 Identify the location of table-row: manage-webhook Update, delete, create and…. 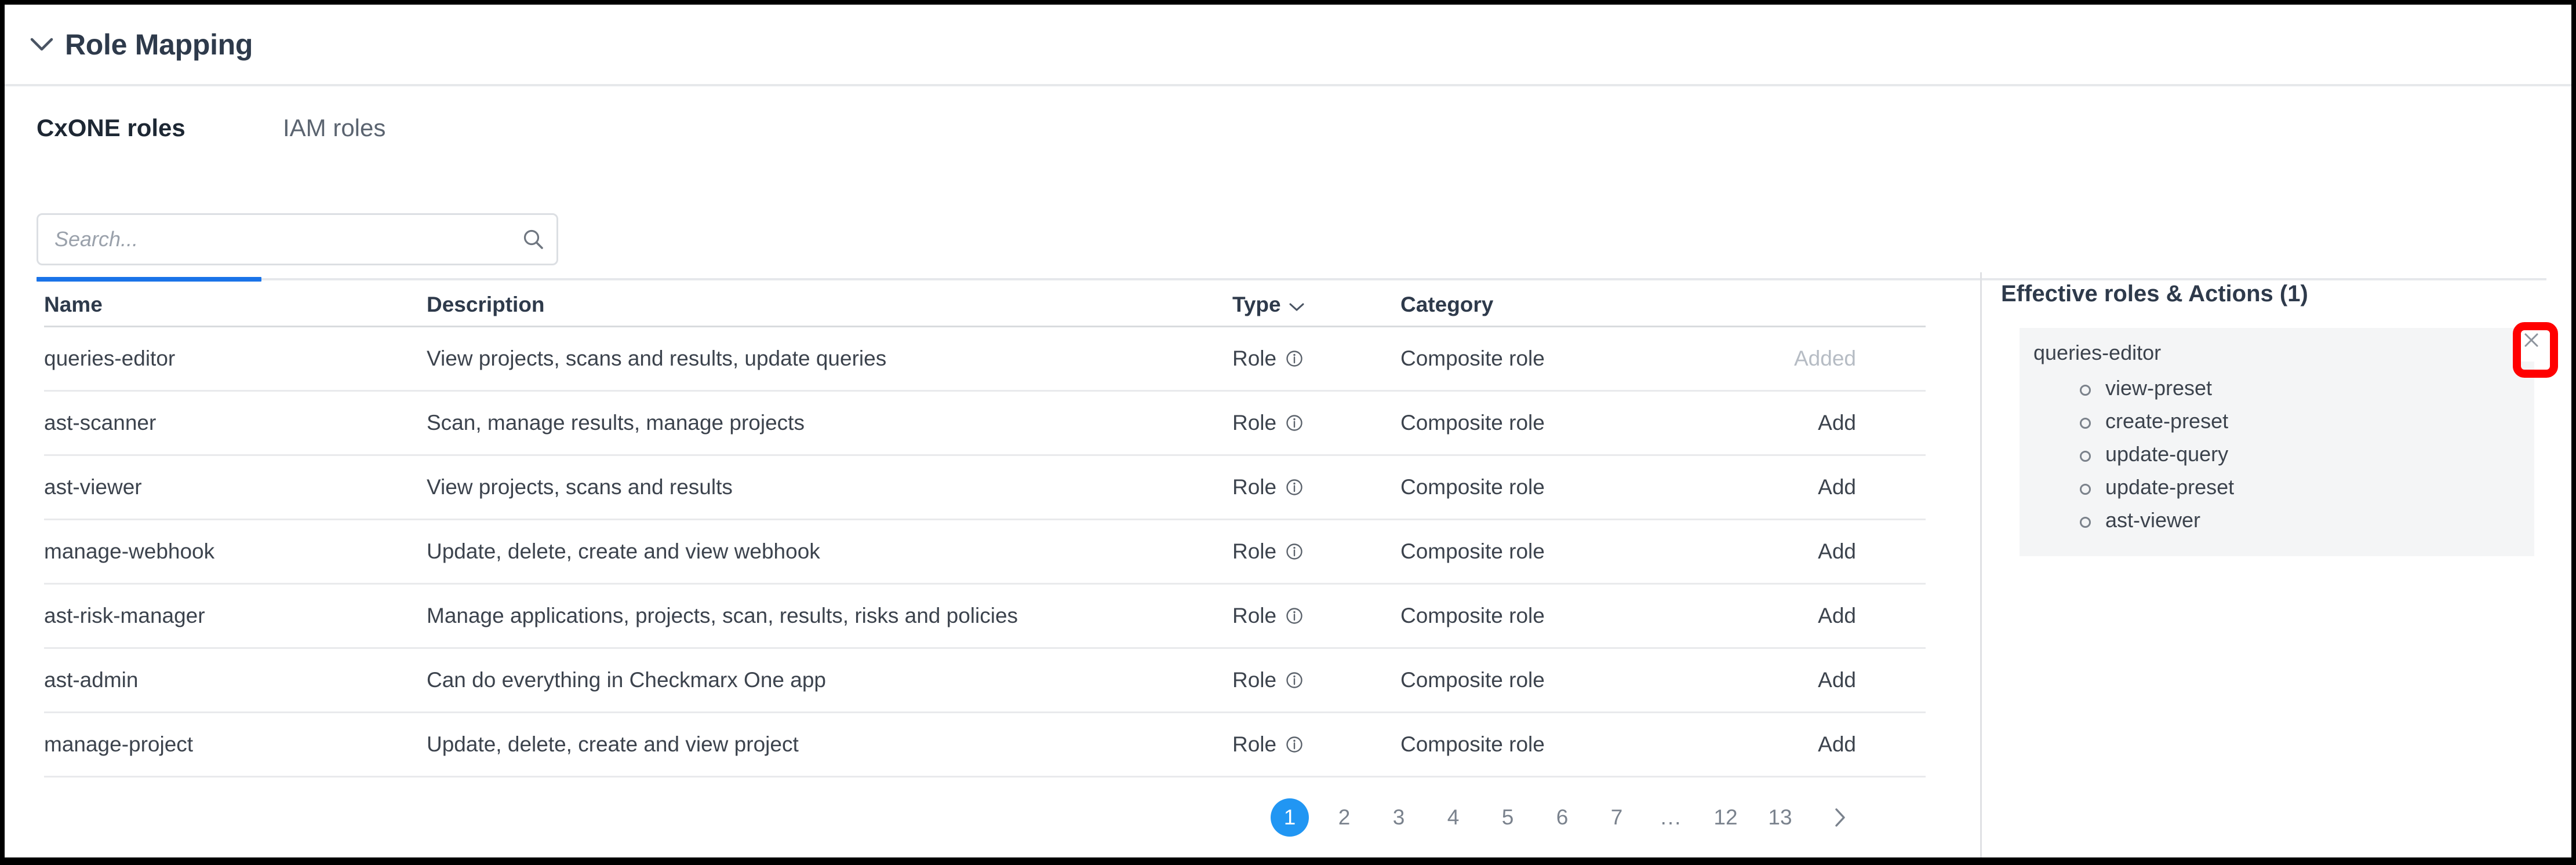
(985, 551).